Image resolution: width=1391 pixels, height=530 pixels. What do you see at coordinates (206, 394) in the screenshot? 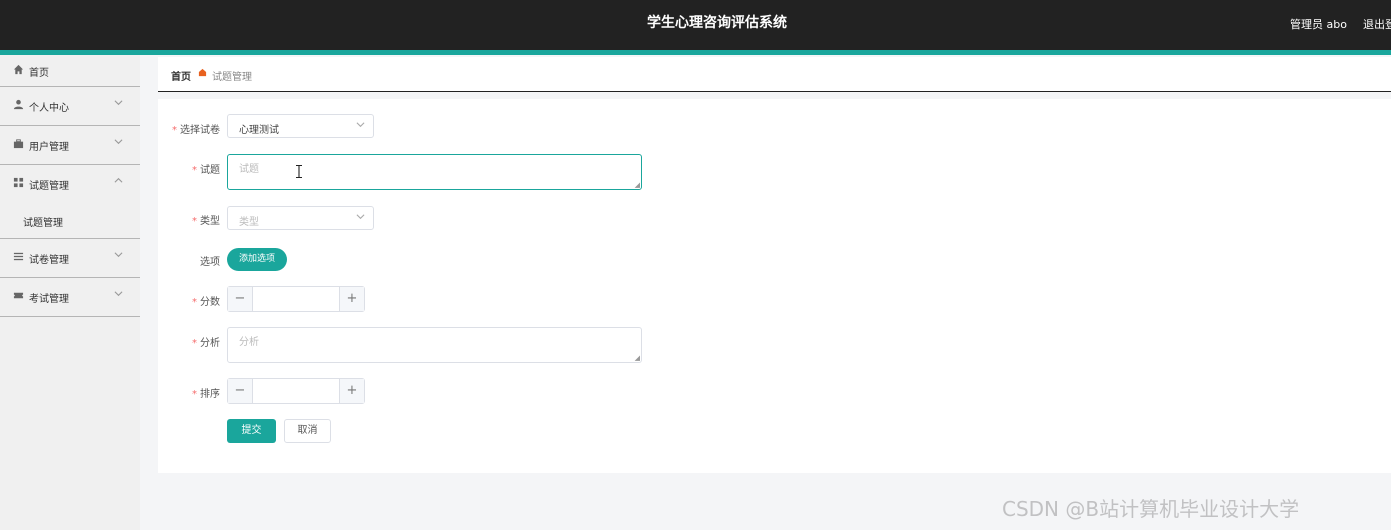
I see `order-label: * 排序` at bounding box center [206, 394].